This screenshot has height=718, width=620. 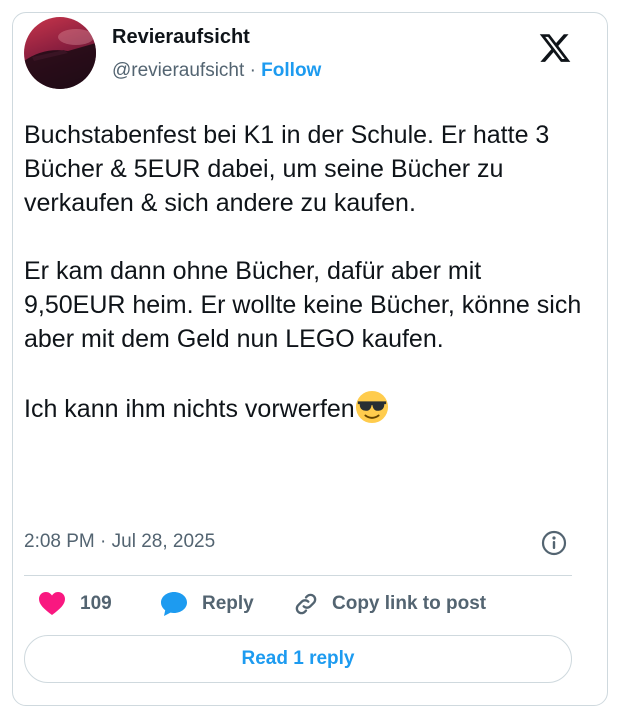 I want to click on reply-button: Reply, so click(x=207, y=604).